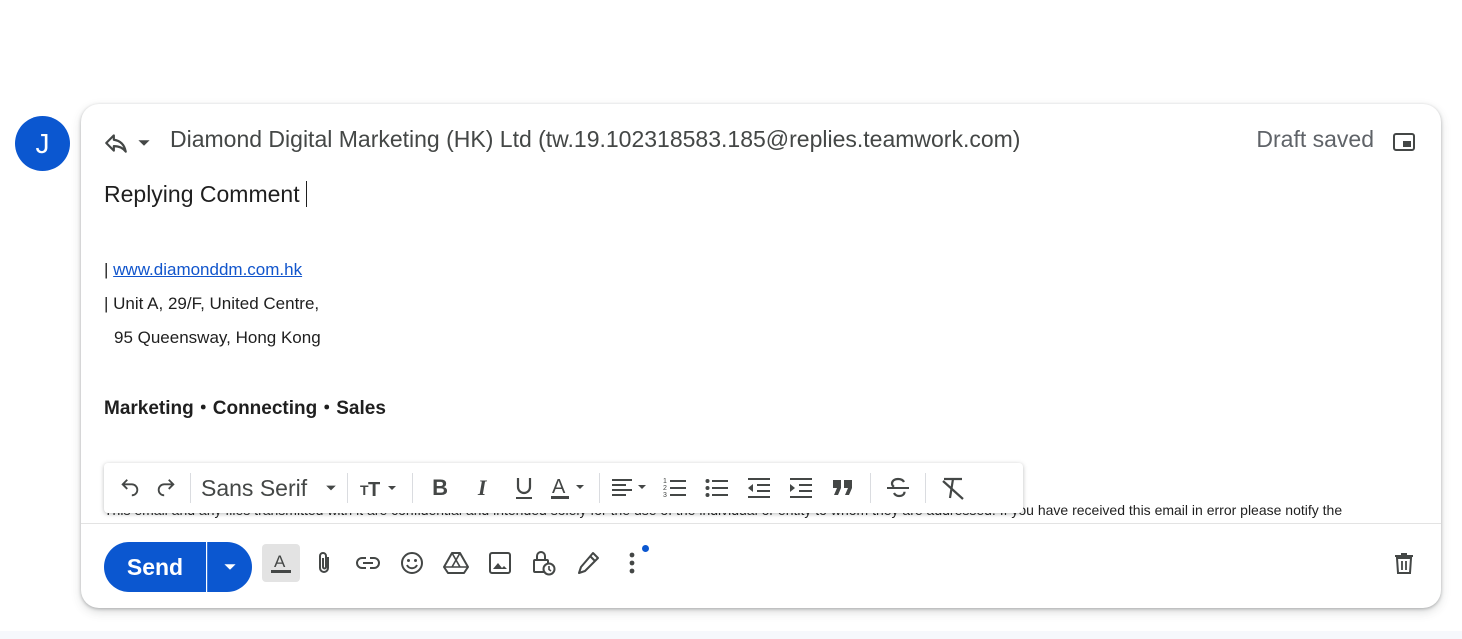  I want to click on signature-tagline: Marketing・Connecting・Sales, so click(245, 408).